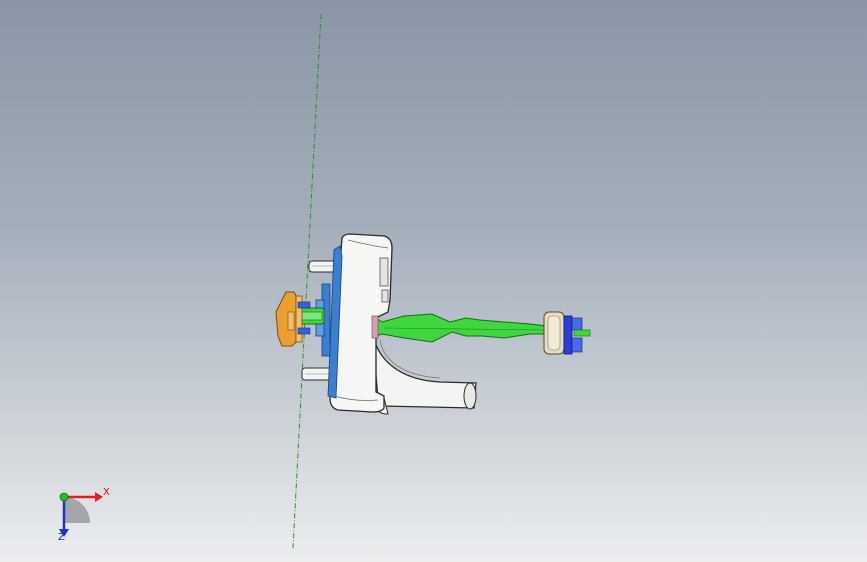 This screenshot has width=867, height=562. I want to click on green-shaft, so click(459, 328).